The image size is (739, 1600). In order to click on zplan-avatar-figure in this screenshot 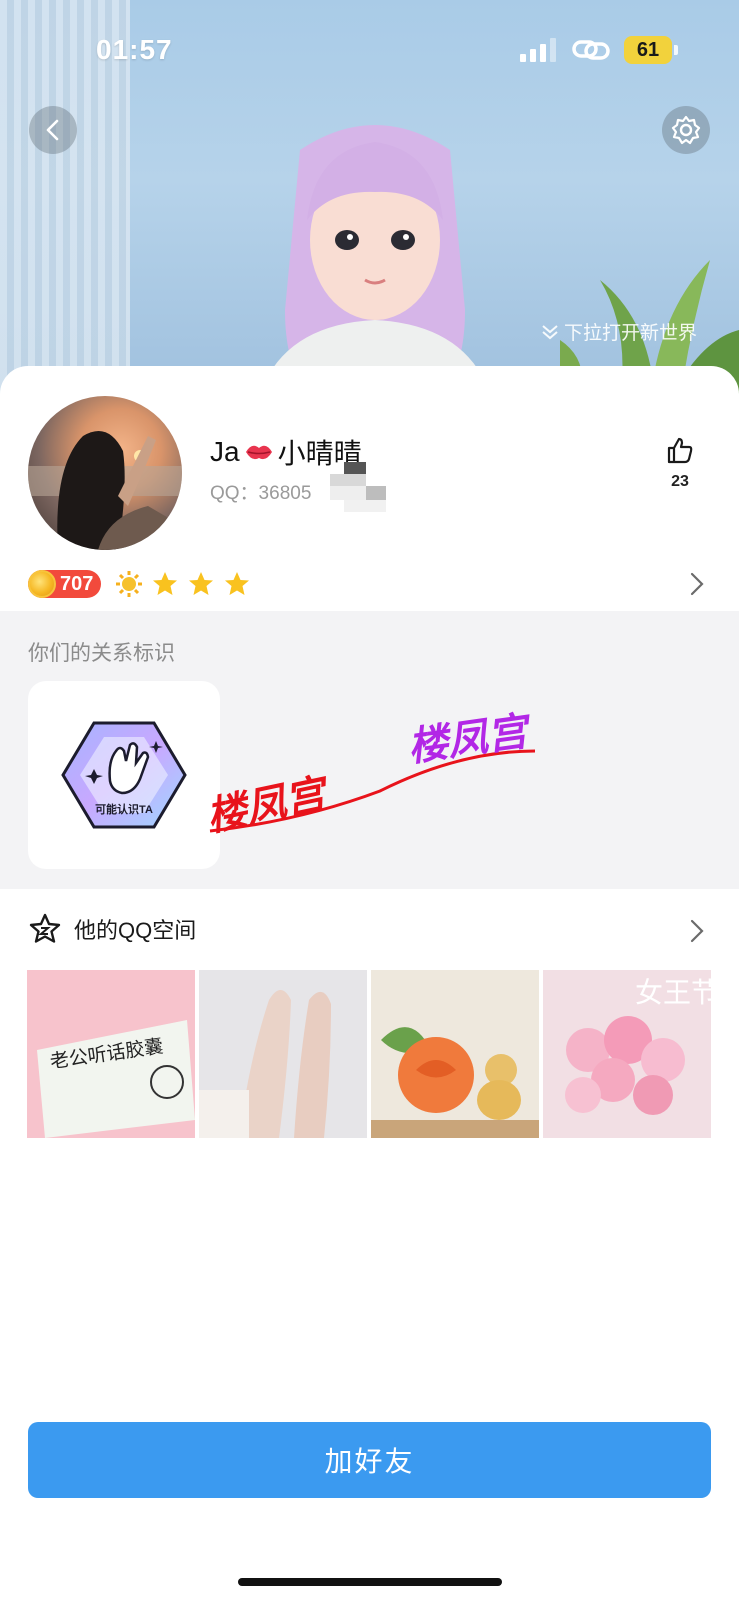, I will do `click(375, 262)`.